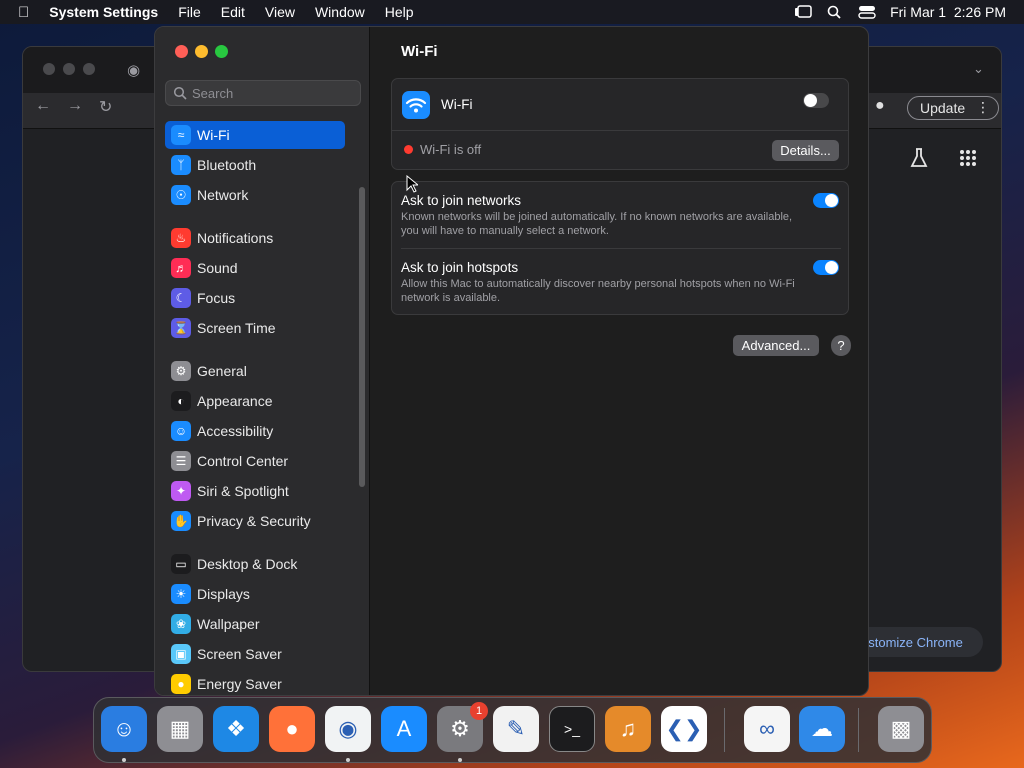 Image resolution: width=1024 pixels, height=768 pixels. Describe the element at coordinates (460, 267) in the screenshot. I see `ask-hotspots-label: Ask to join hotspots` at that location.